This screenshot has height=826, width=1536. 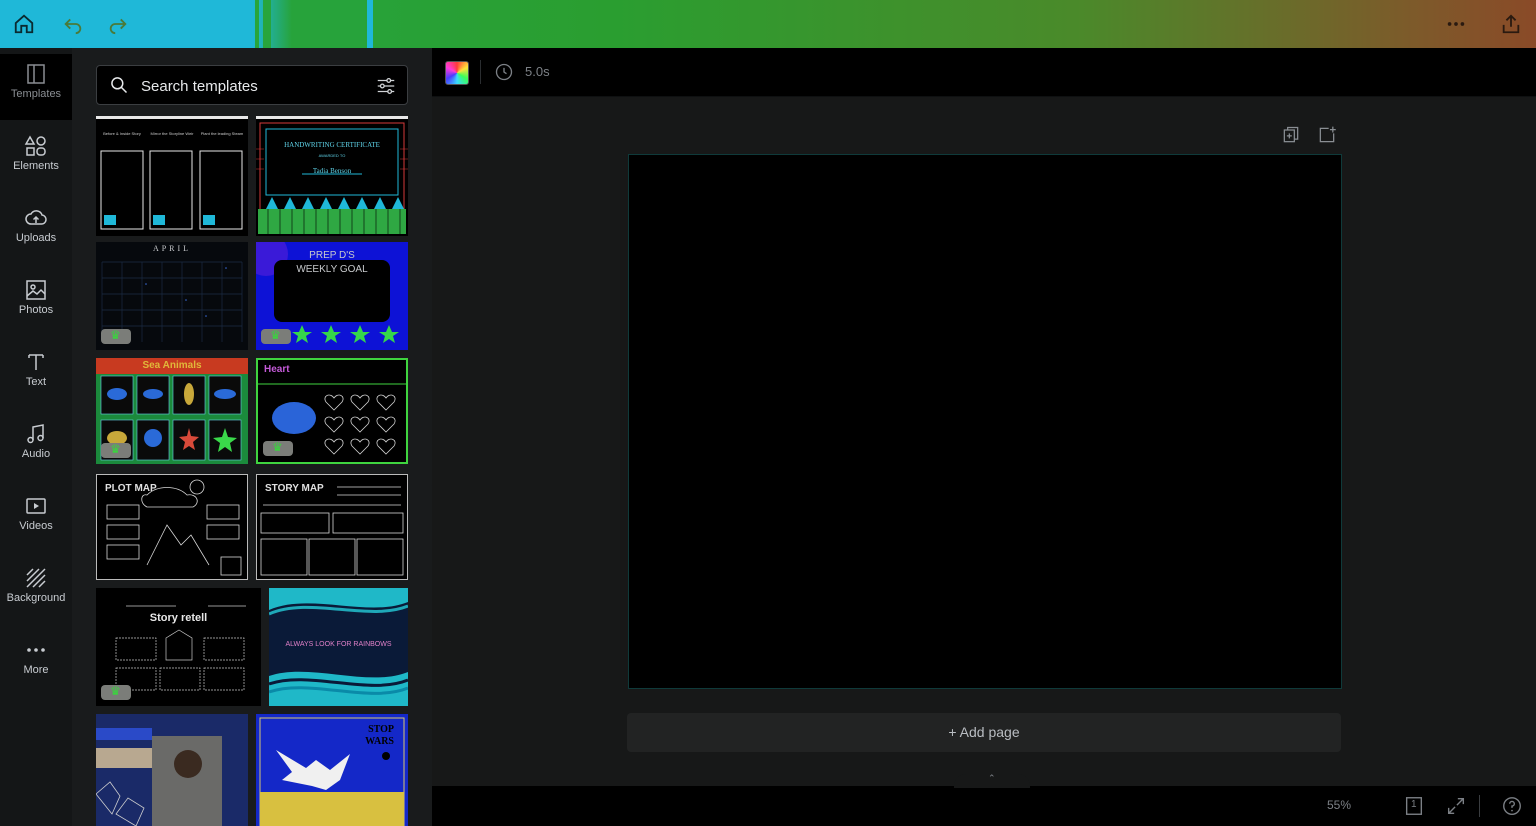 What do you see at coordinates (36, 290) in the screenshot?
I see `photo-icon` at bounding box center [36, 290].